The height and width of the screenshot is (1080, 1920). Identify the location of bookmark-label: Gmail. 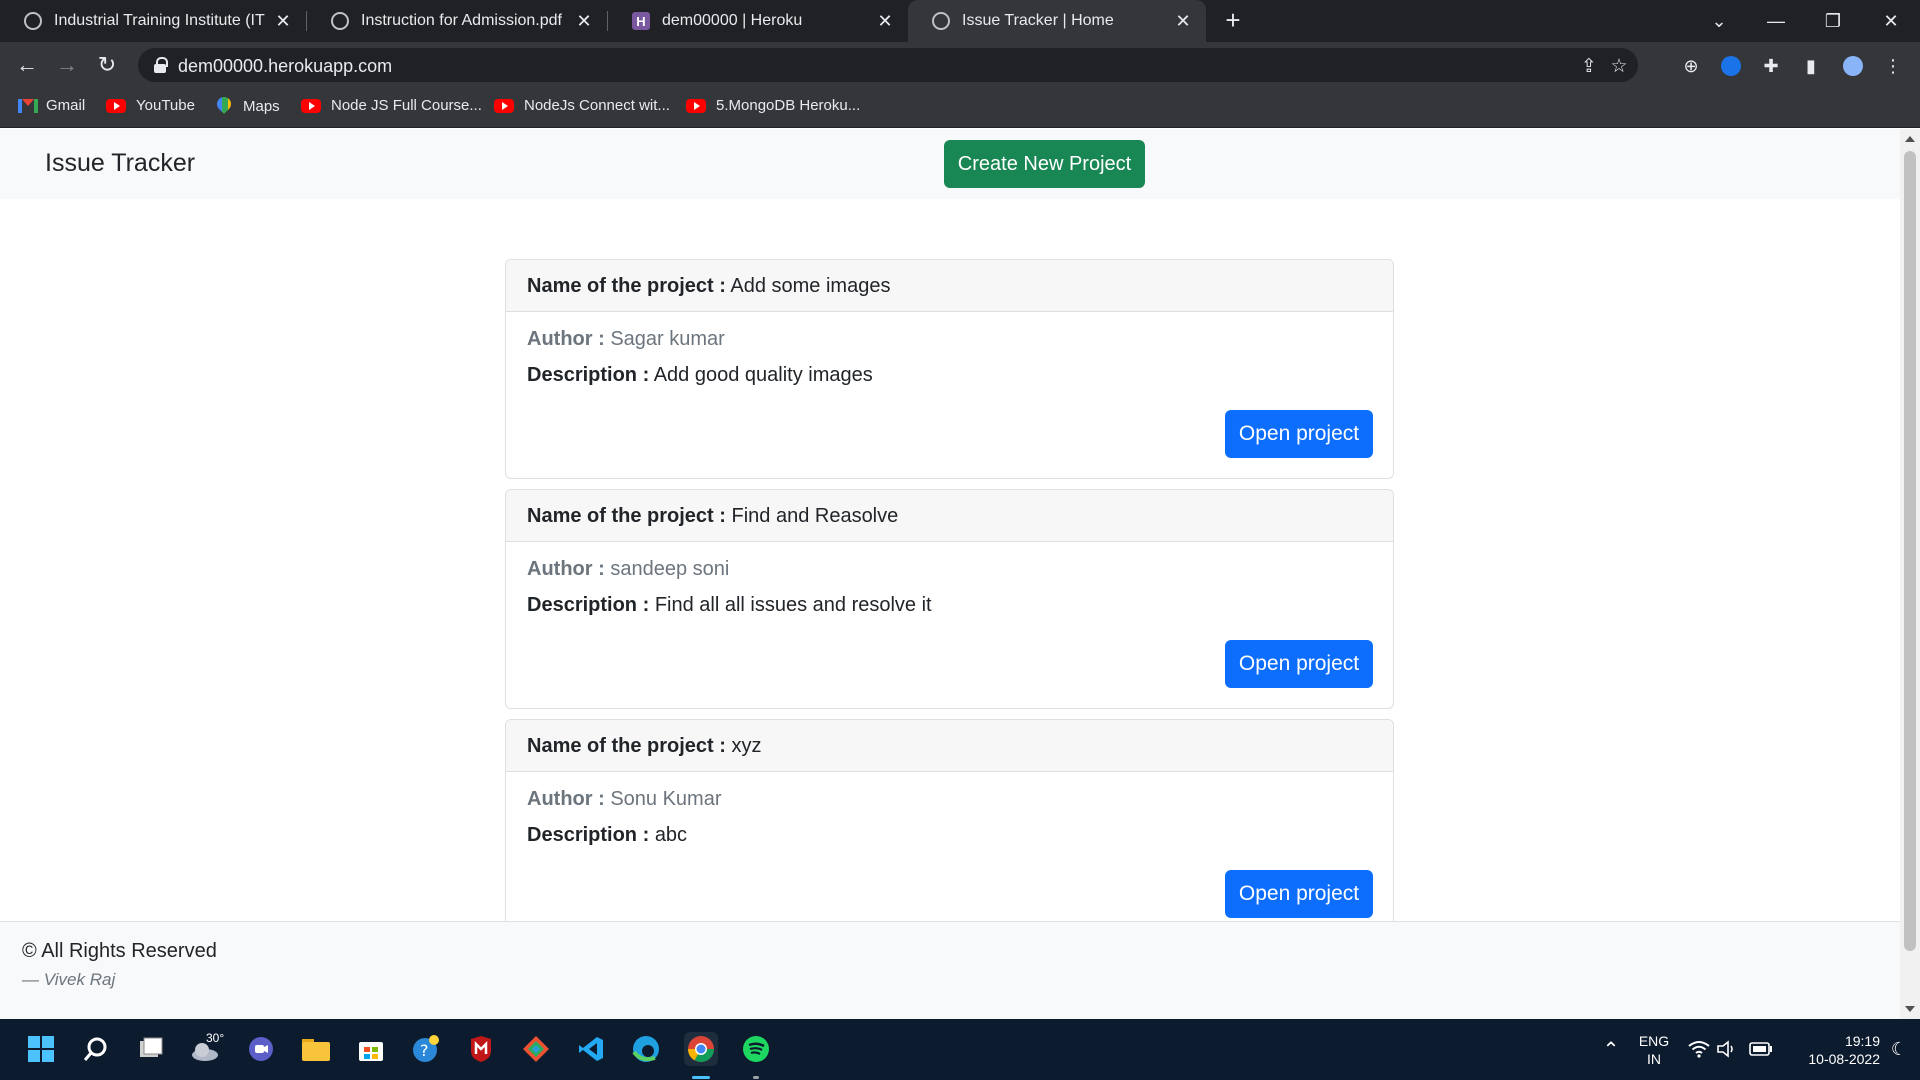
(66, 105).